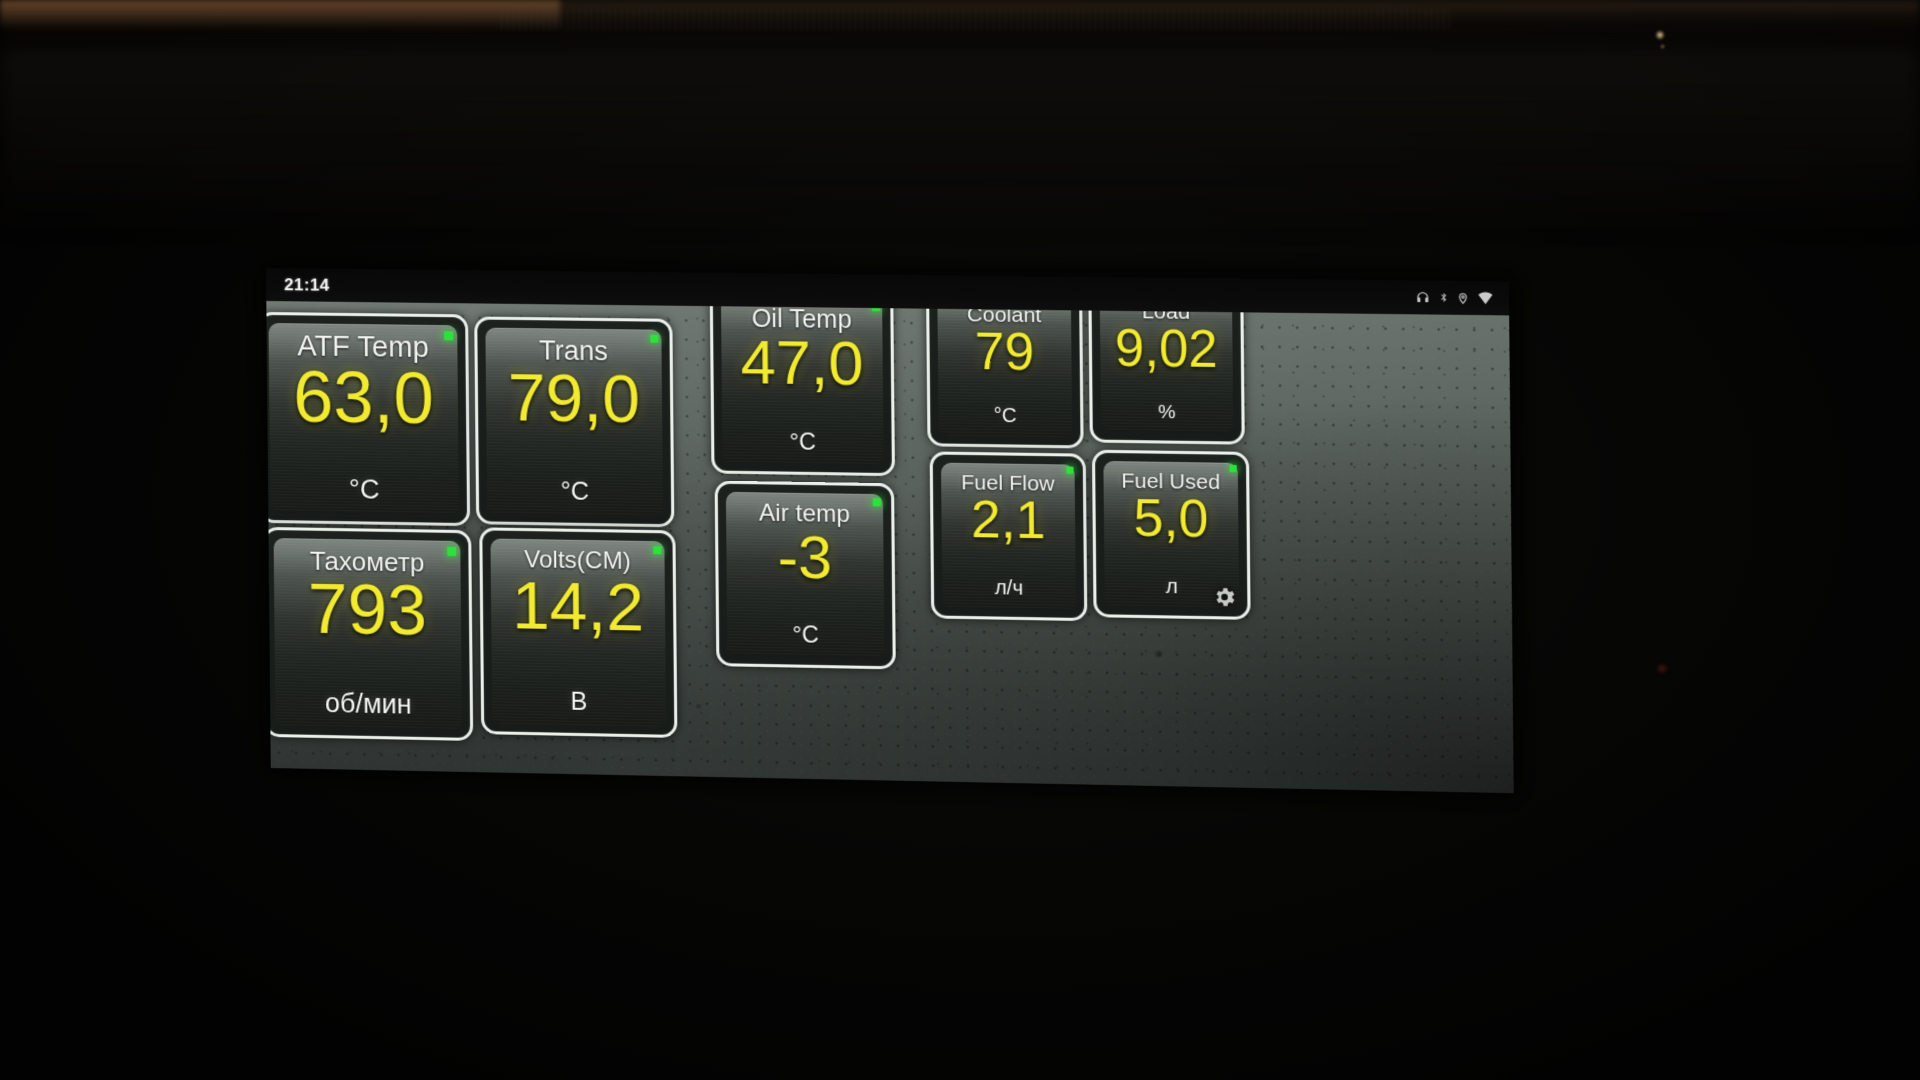 The height and width of the screenshot is (1080, 1920). I want to click on gauge-value-air-temp: -3, so click(805, 557).